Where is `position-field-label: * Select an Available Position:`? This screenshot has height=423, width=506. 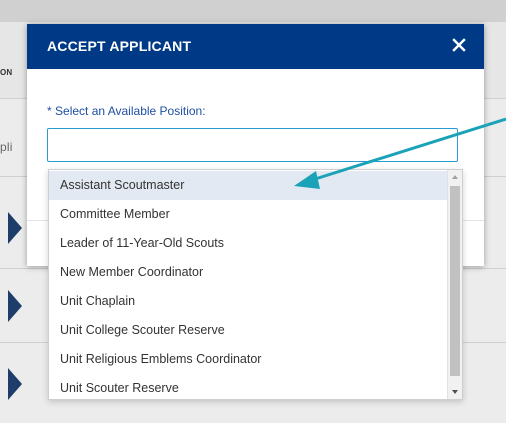
position-field-label: * Select an Available Position: is located at coordinates (126, 111).